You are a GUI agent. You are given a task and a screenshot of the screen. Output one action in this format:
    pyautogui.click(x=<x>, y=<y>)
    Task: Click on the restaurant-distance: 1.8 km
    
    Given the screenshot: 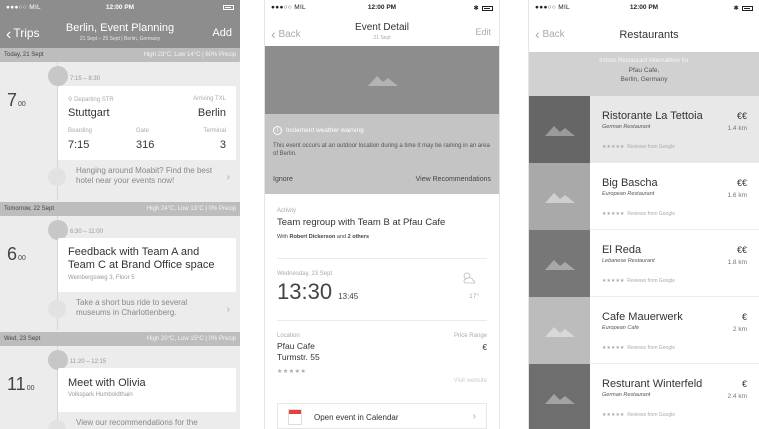 What is the action you would take?
    pyautogui.click(x=737, y=262)
    